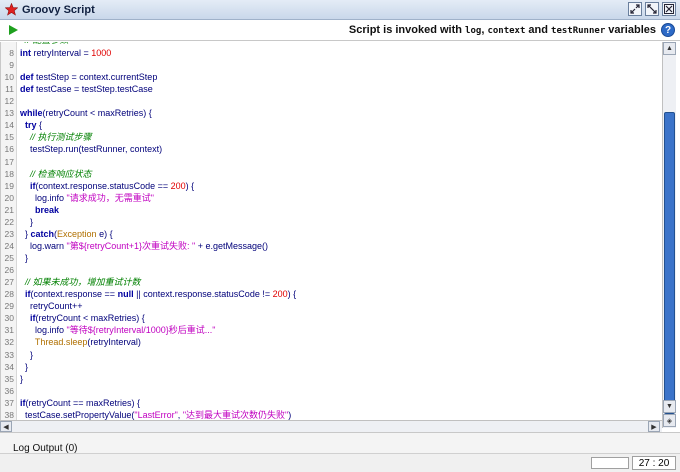 This screenshot has height=472, width=680. I want to click on code-line: 26, so click(331, 270).